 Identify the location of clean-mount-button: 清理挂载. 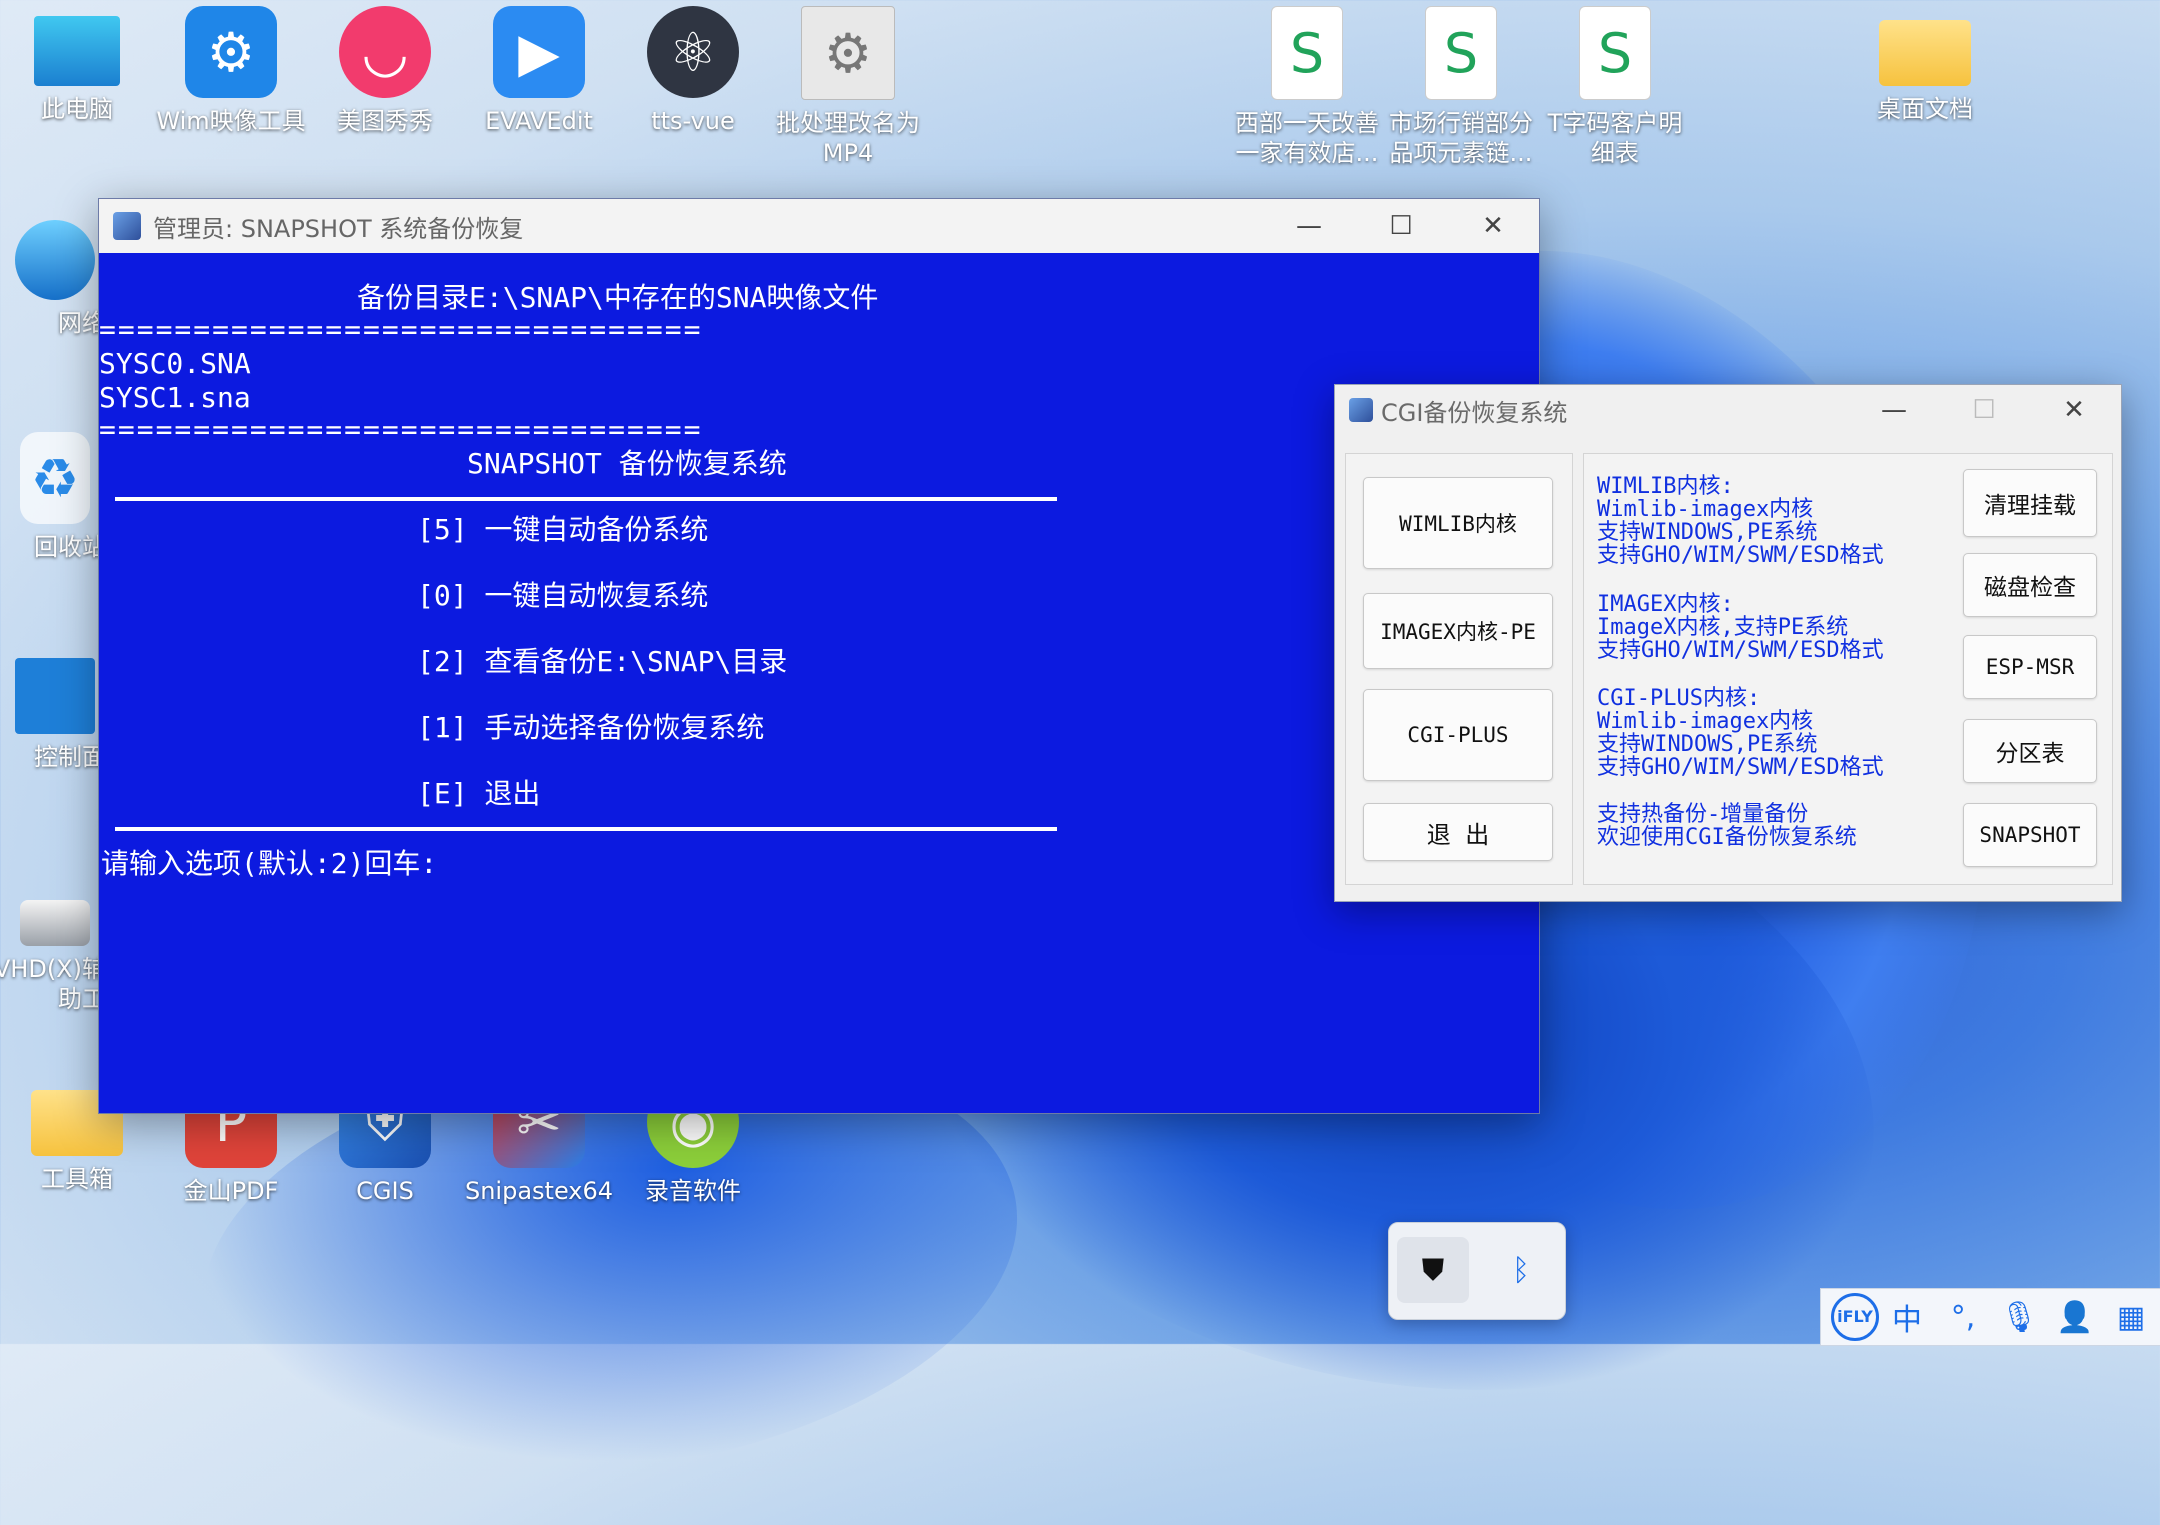
(2030, 503).